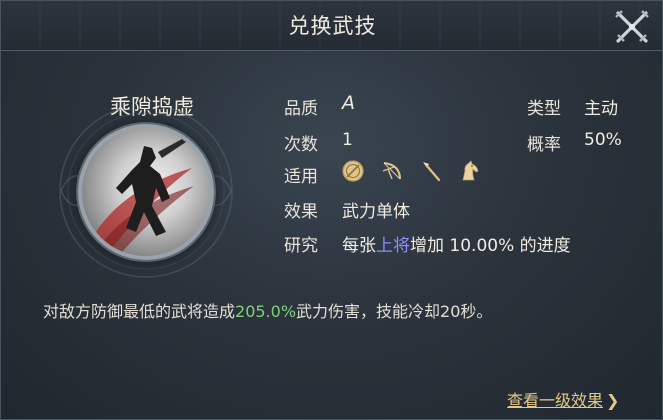 The height and width of the screenshot is (420, 663). I want to click on research-value: 每张上将增加 10.00% 的进度, so click(456, 243).